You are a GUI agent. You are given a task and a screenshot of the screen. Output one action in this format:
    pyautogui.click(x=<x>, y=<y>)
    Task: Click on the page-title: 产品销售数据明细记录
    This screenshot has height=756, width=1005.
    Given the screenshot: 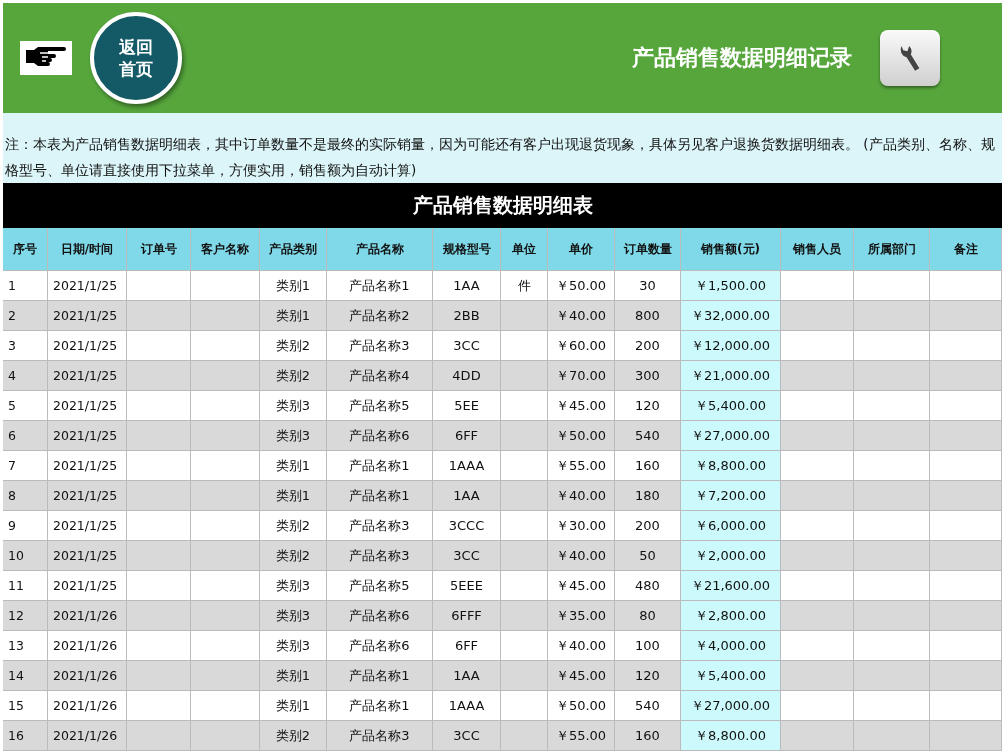 What is the action you would take?
    pyautogui.click(x=742, y=58)
    